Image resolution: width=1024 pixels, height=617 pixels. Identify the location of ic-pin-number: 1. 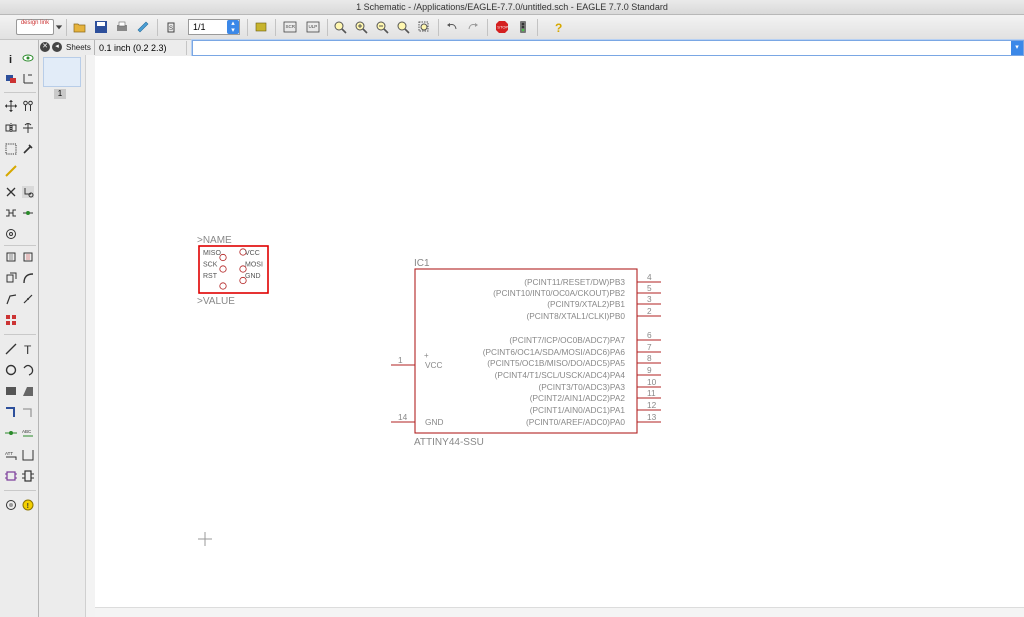
(400, 360).